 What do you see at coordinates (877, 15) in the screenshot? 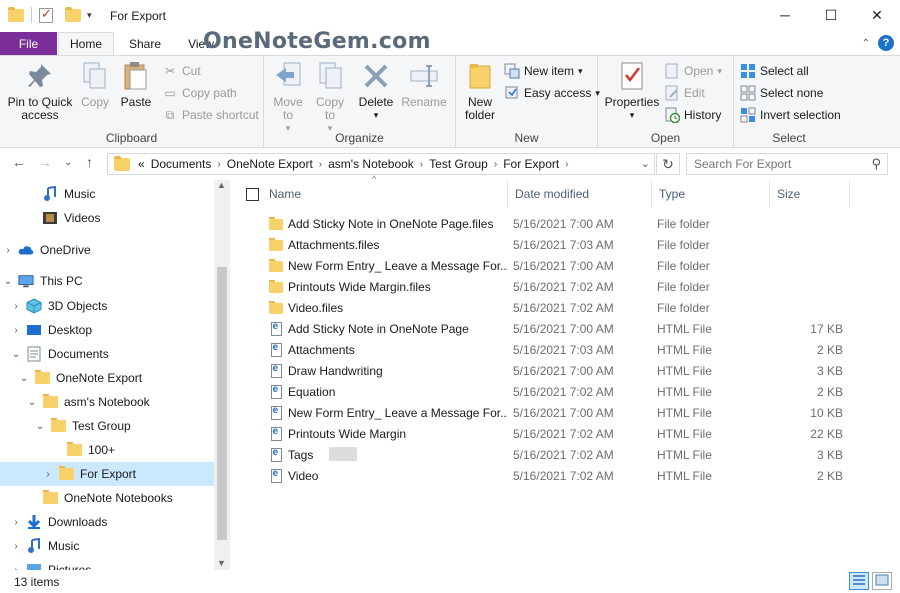
I see `close-button: ✕` at bounding box center [877, 15].